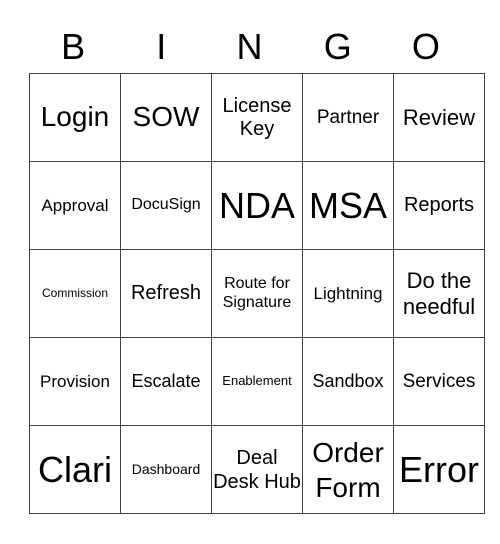 Image resolution: width=500 pixels, height=544 pixels. What do you see at coordinates (166, 205) in the screenshot?
I see `bingo-cell: DocuSign` at bounding box center [166, 205].